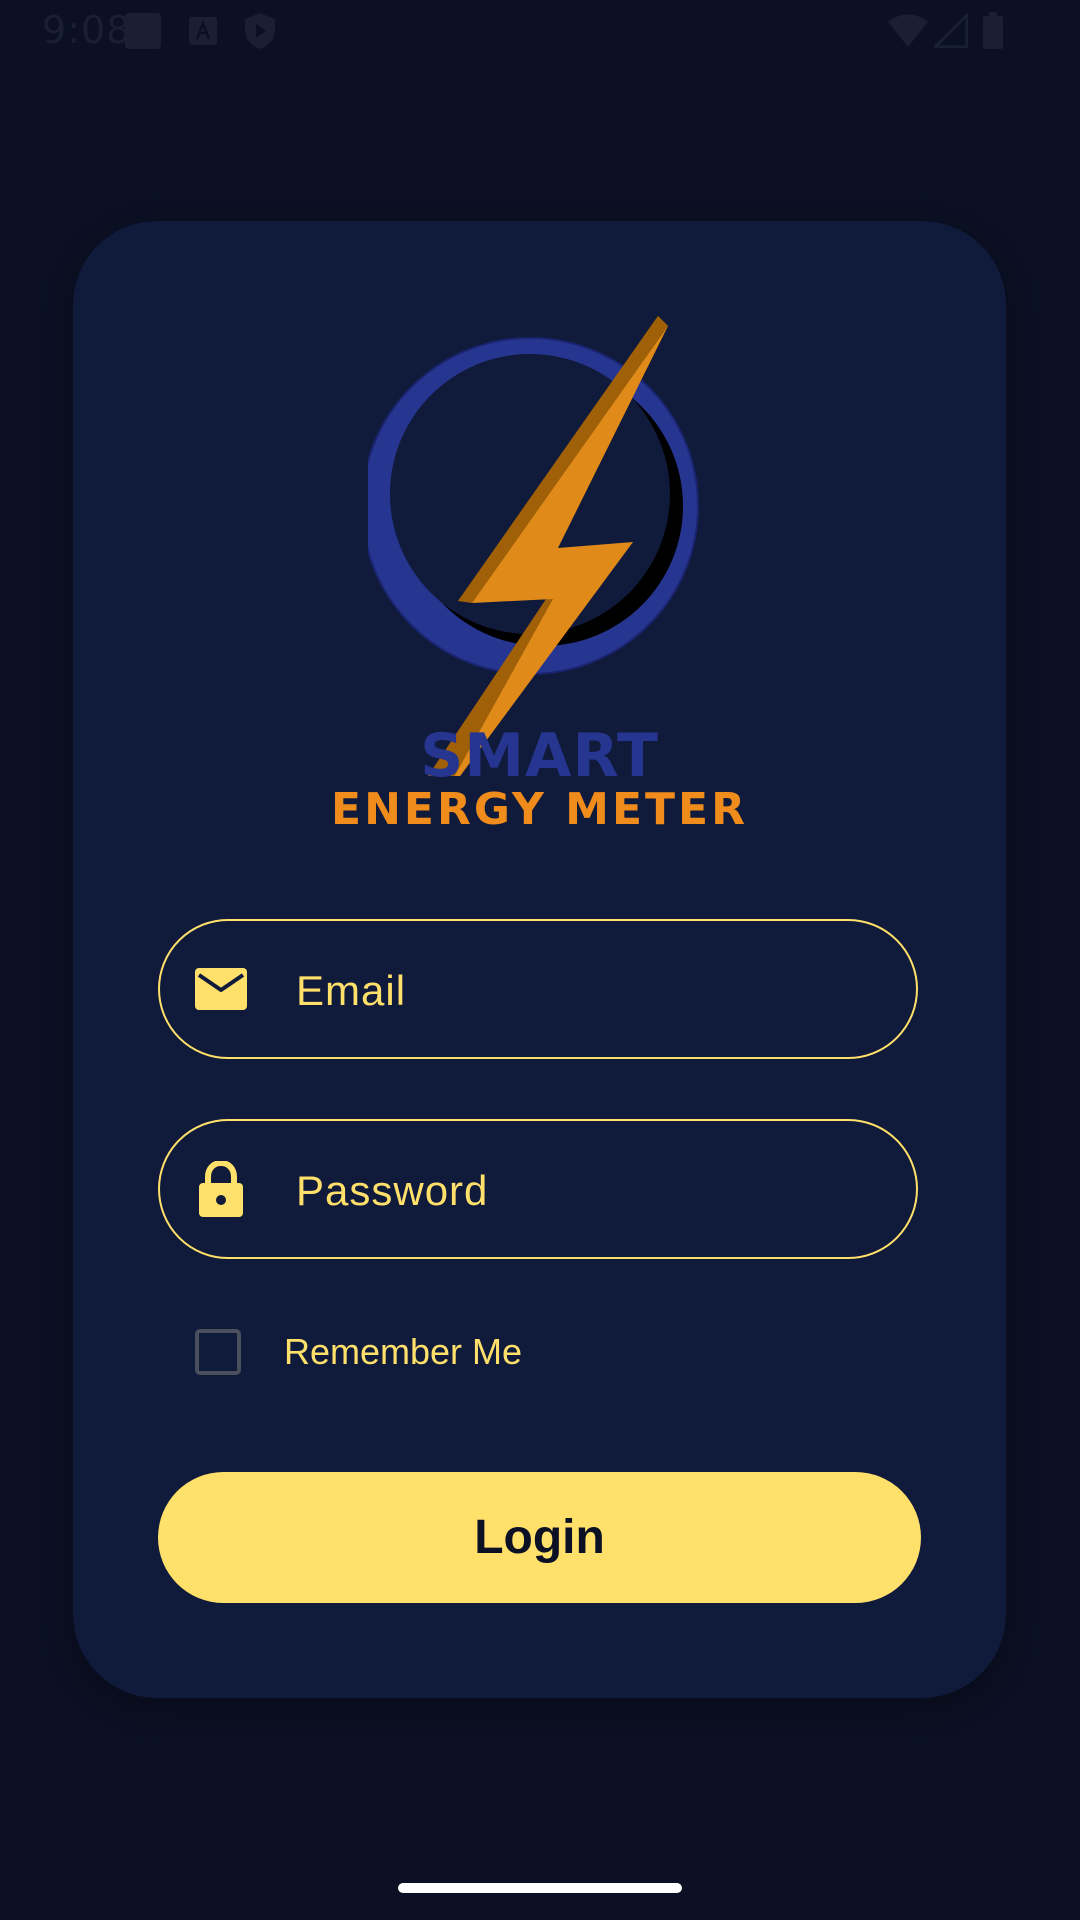 The height and width of the screenshot is (1920, 1080). Describe the element at coordinates (351, 990) in the screenshot. I see `email-placeholder: Email` at that location.